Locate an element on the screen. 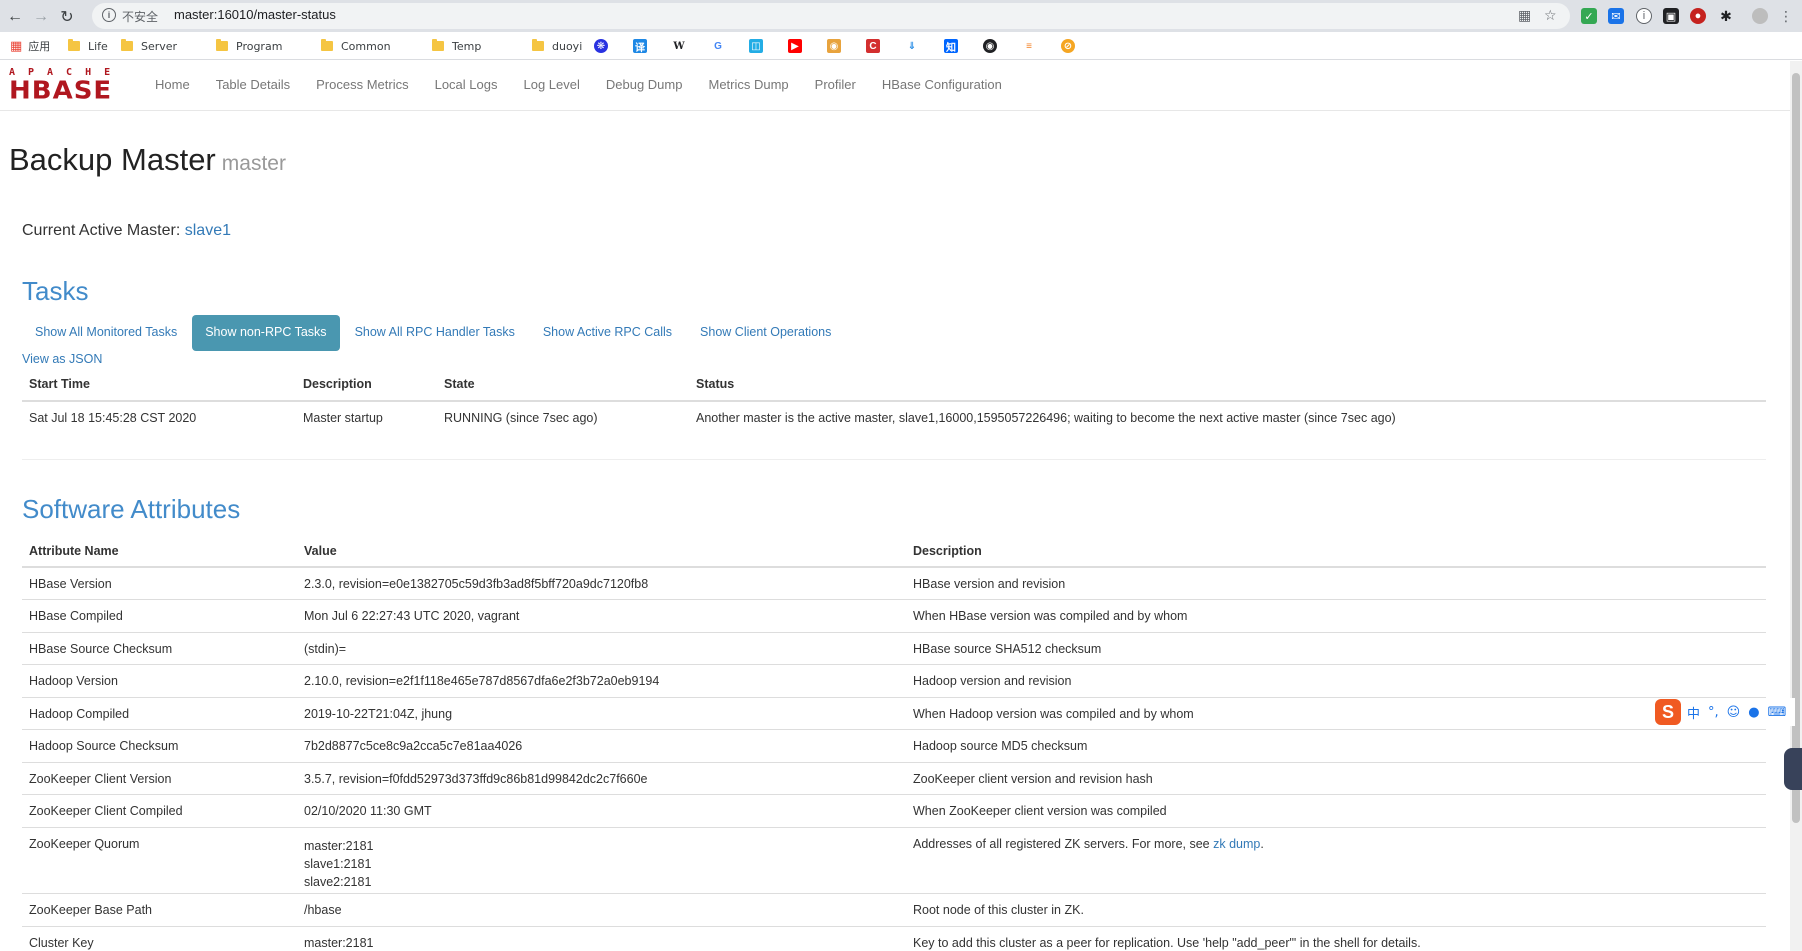 The width and height of the screenshot is (1802, 951). tab-client-operations: Show Client Operations is located at coordinates (765, 333).